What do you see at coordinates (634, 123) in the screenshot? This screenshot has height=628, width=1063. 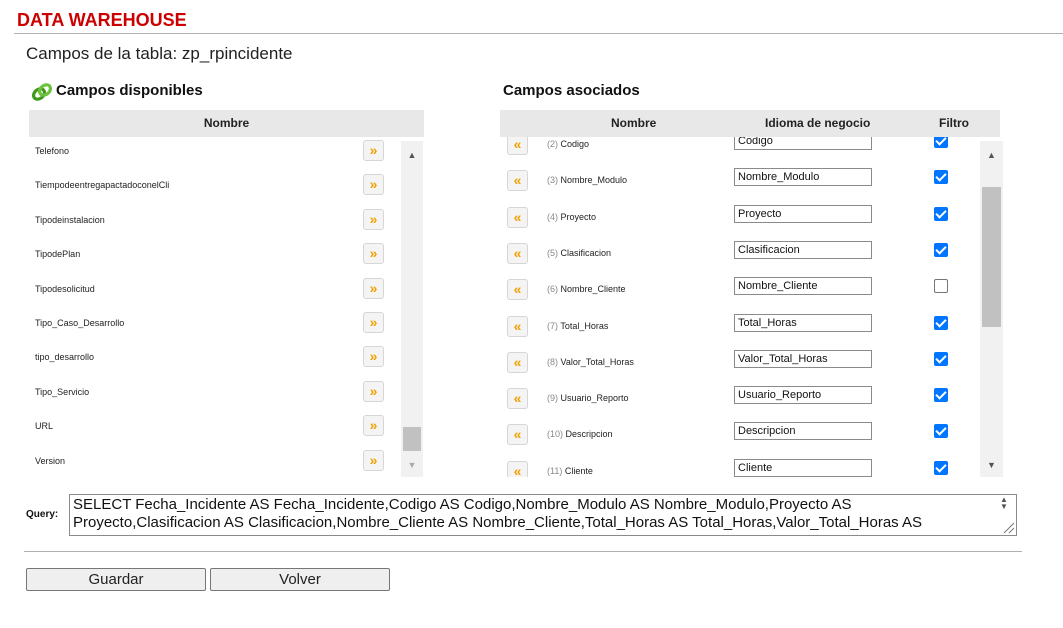 I see `associated-name-header: Nombre` at bounding box center [634, 123].